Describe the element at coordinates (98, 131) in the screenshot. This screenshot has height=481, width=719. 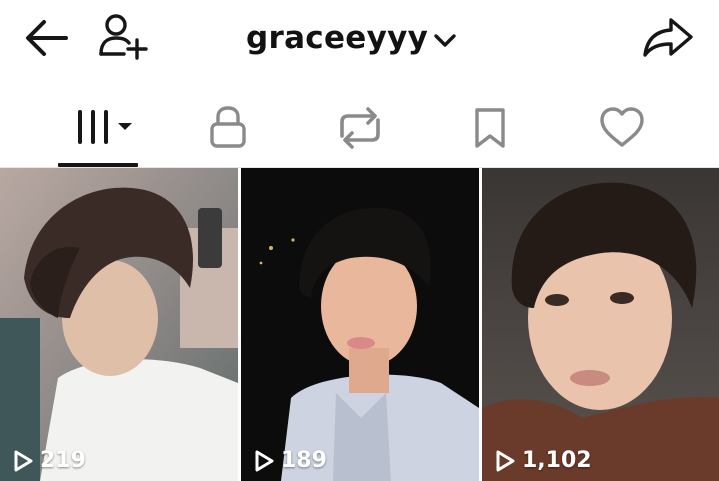
I see `video-grid-icon` at that location.